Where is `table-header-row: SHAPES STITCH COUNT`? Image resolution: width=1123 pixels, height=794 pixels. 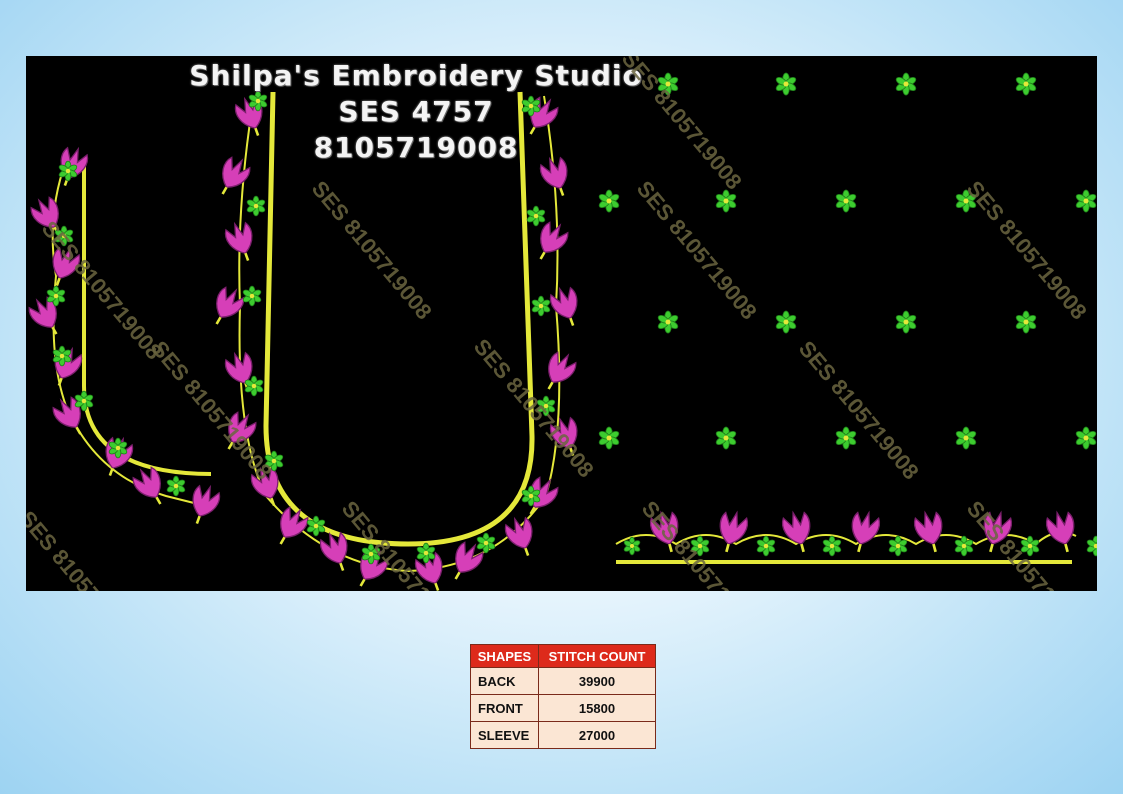
table-header-row: SHAPES STITCH COUNT is located at coordinates (563, 656).